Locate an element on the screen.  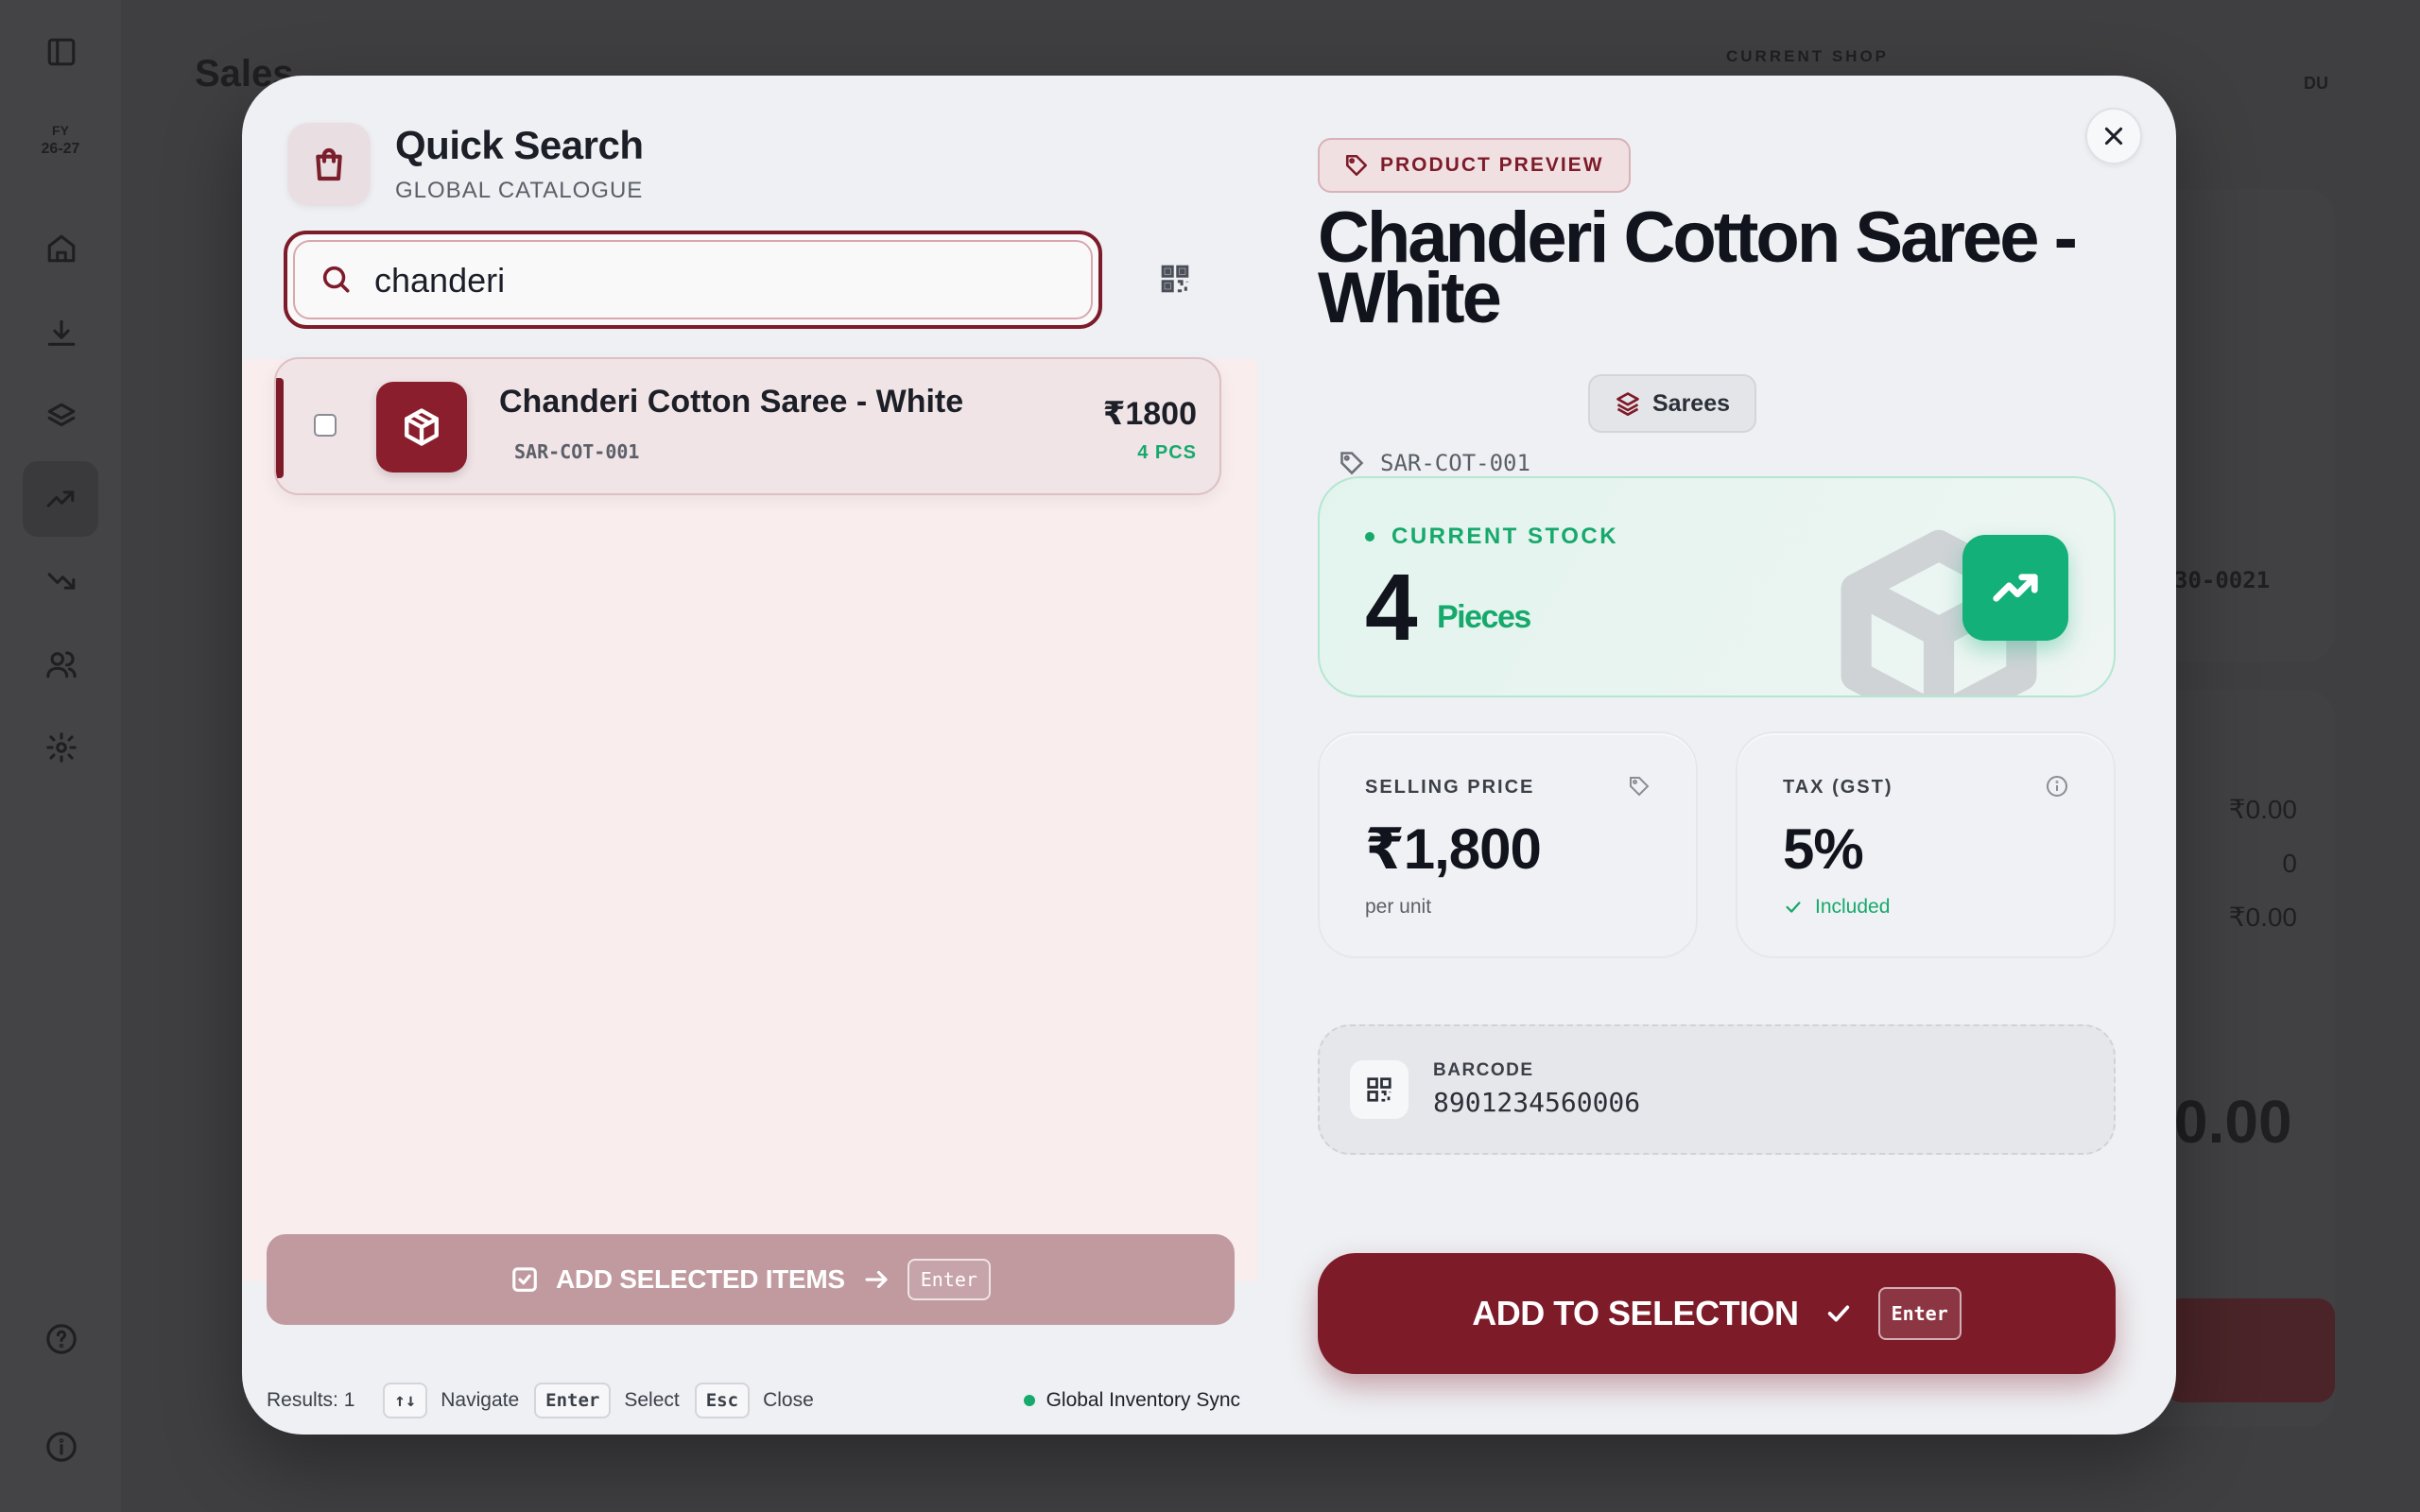
stock-unit: Pieces is located at coordinates (1484, 617).